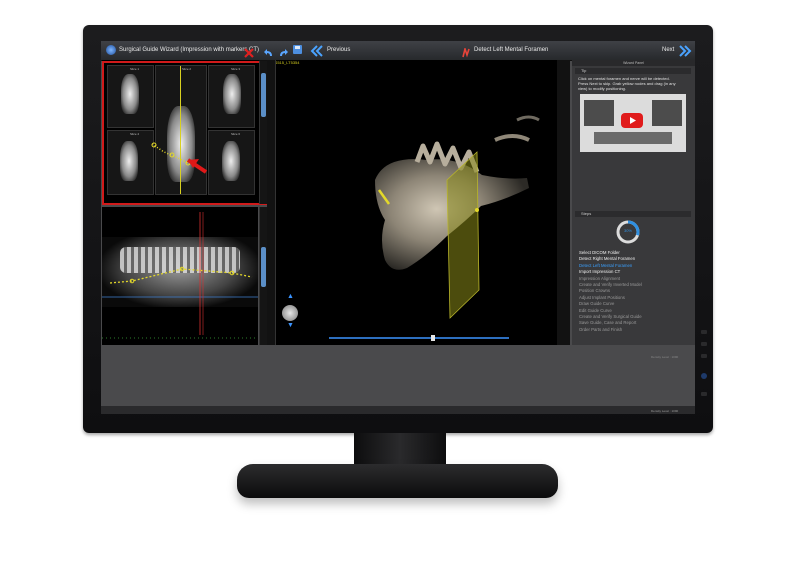 This screenshot has height=576, width=800. What do you see at coordinates (398, 380) in the screenshot?
I see `status-area` at bounding box center [398, 380].